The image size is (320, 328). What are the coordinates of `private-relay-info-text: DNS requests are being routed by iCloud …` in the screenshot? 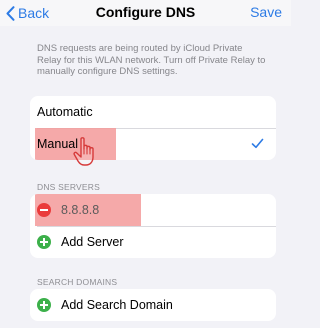 It's located at (151, 60).